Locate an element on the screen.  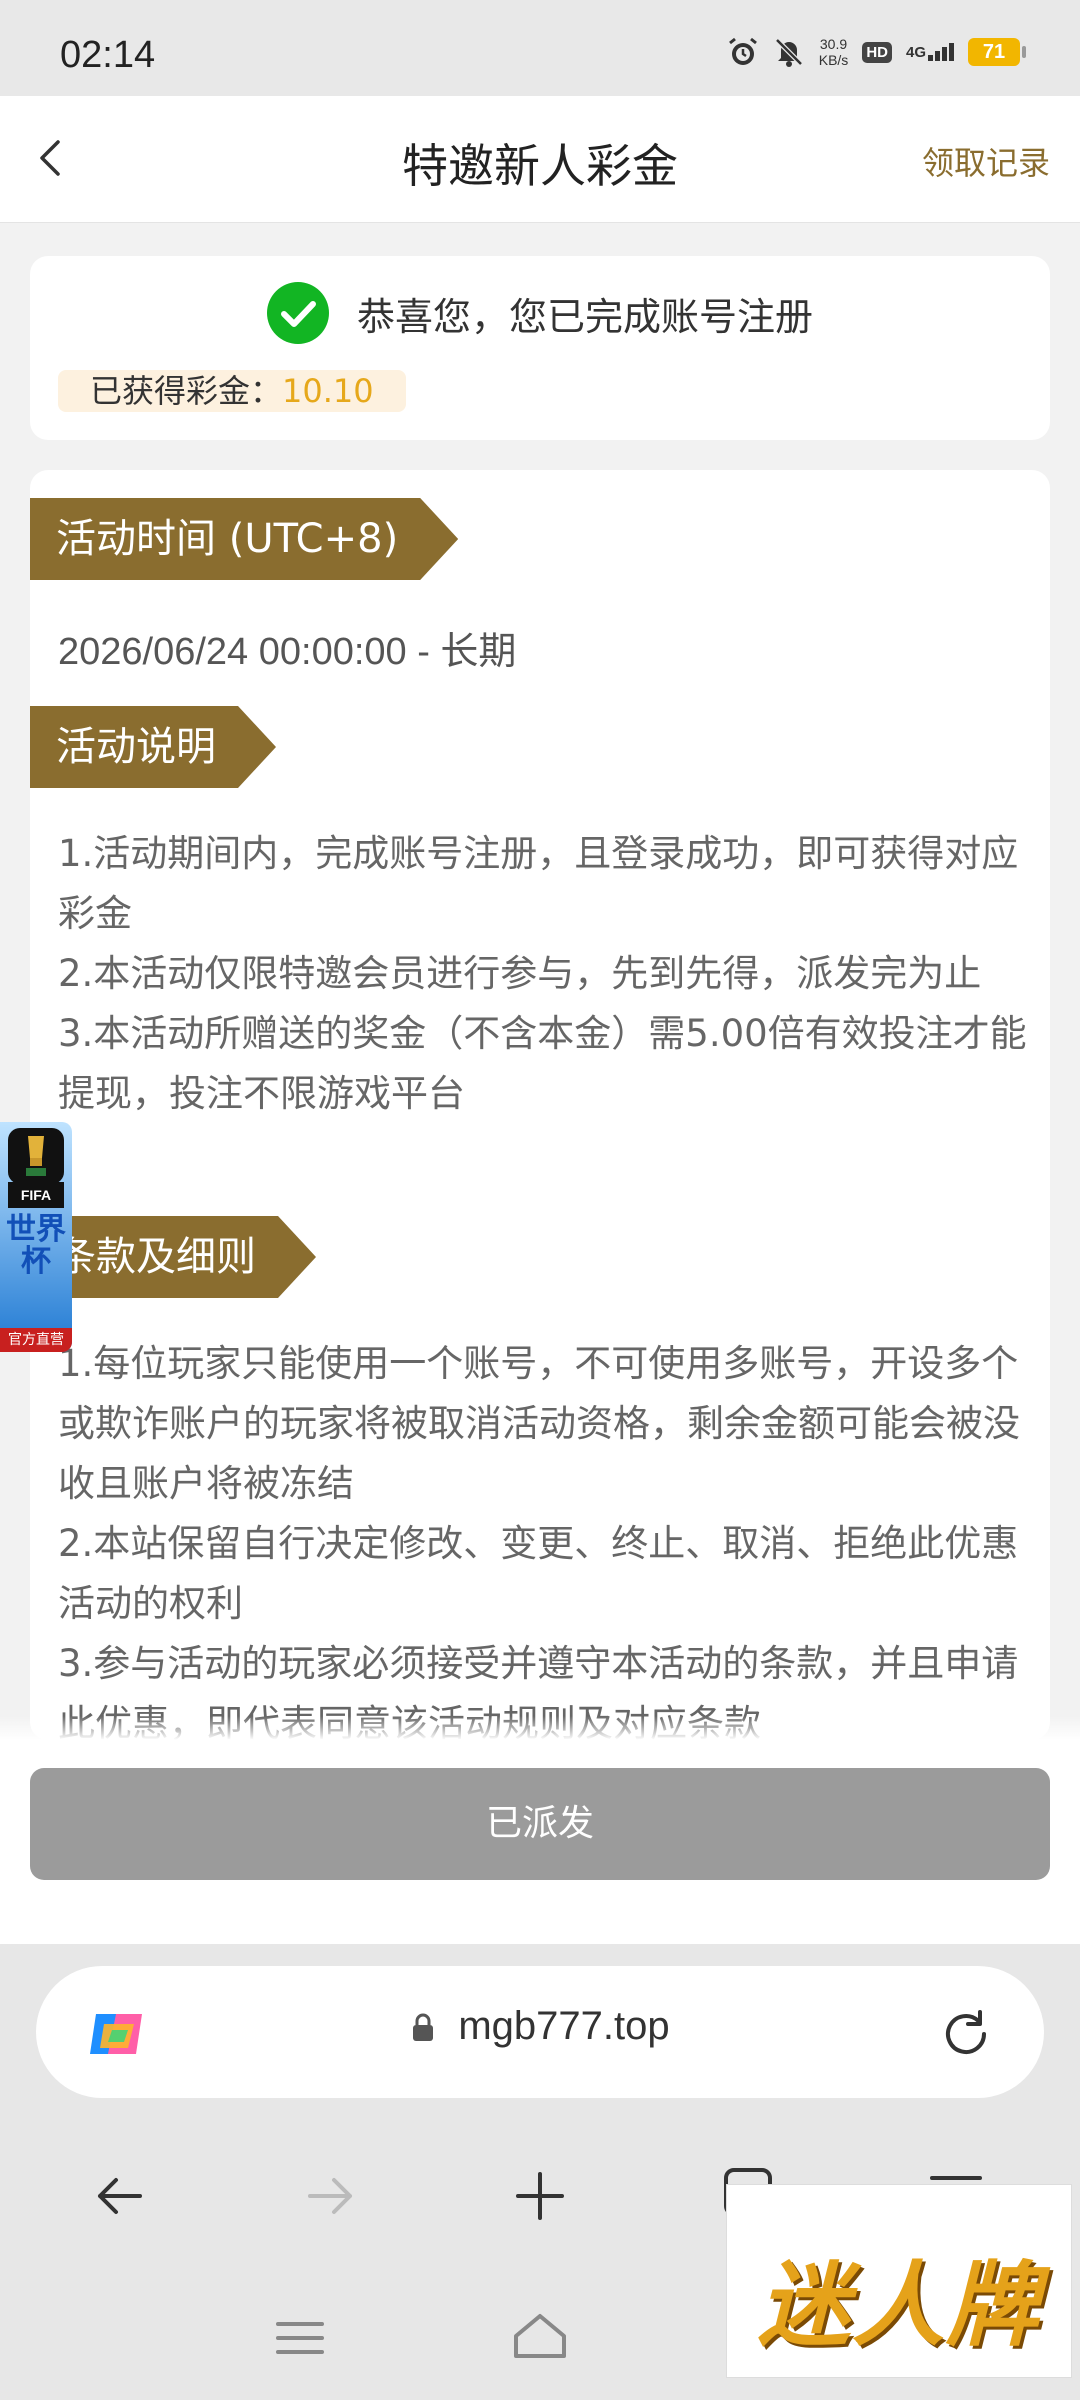
worldcup-float-badge: FIFA 世界杯 官方直营 is located at coordinates (36, 1237).